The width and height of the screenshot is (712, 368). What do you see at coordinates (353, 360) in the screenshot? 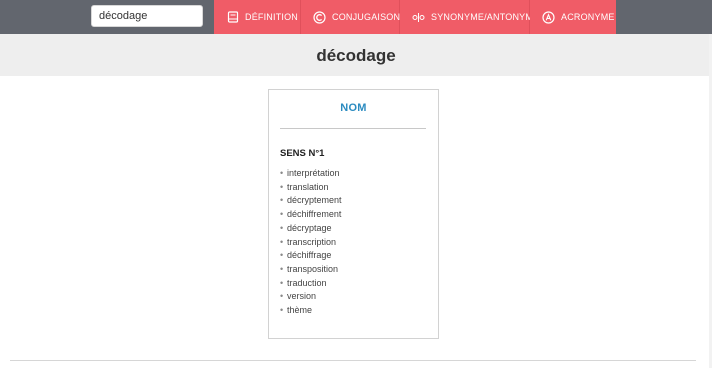
I see `footer-divider` at bounding box center [353, 360].